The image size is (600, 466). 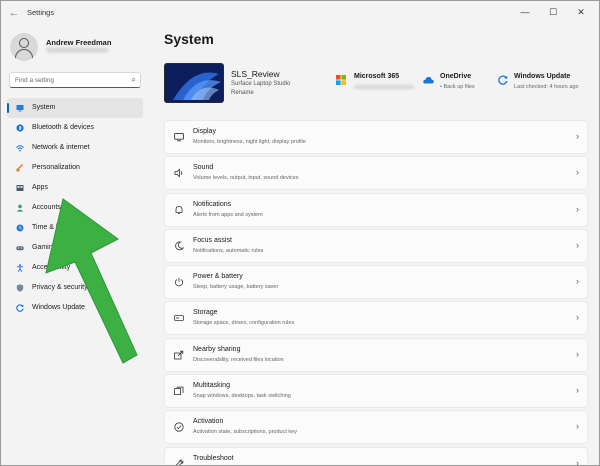 I want to click on system-icon, so click(x=20, y=108).